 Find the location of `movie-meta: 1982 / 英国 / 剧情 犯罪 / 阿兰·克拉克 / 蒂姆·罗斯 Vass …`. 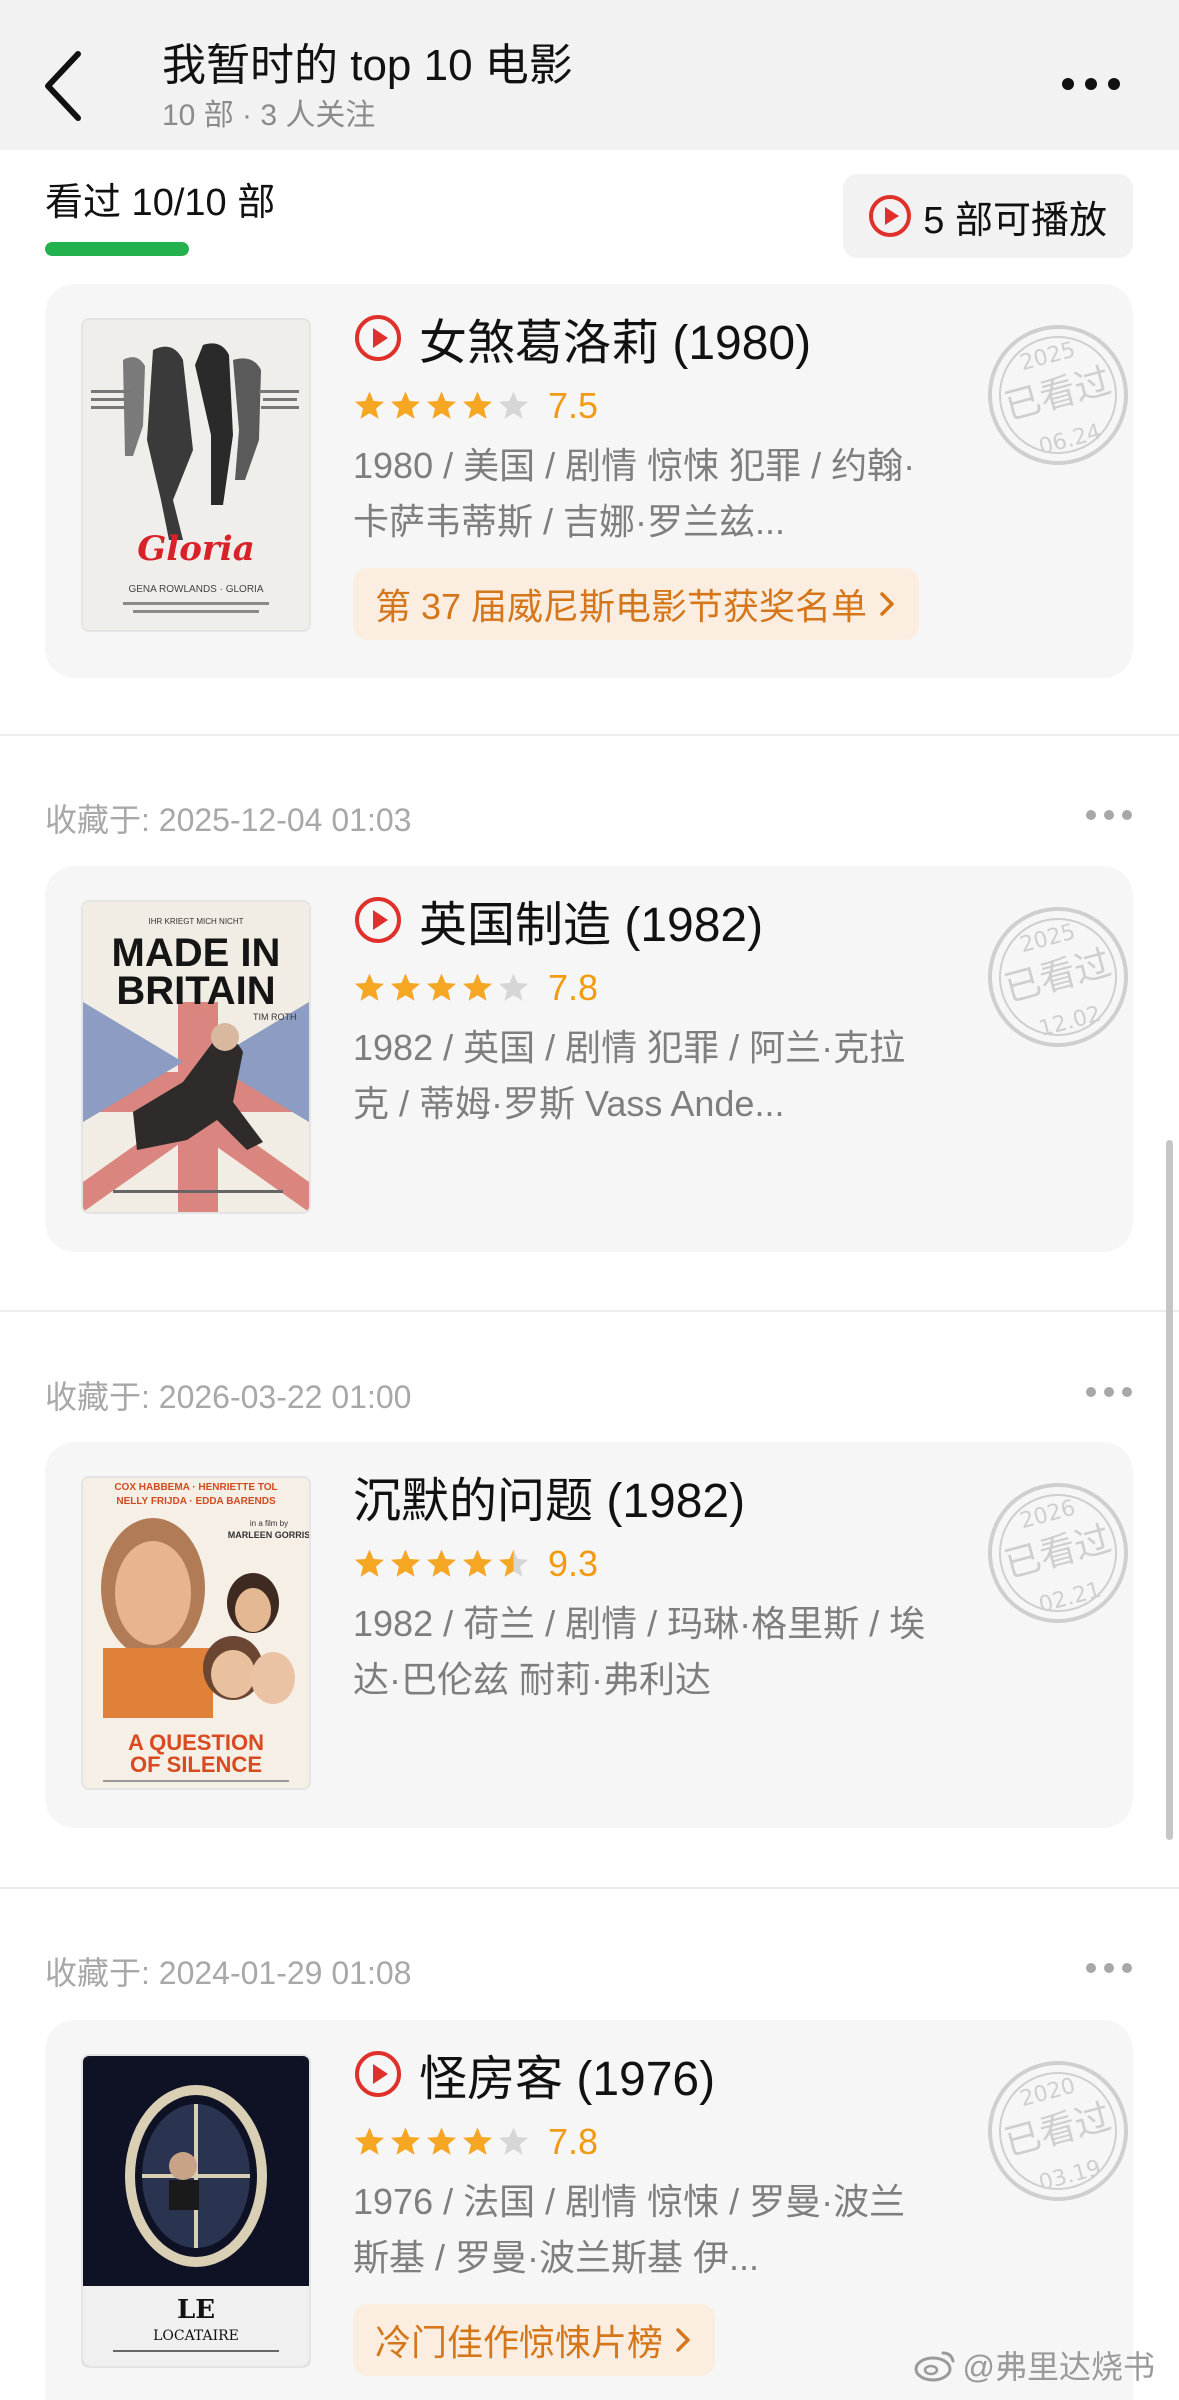

movie-meta: 1982 / 英国 / 剧情 犯罪 / 阿兰·克拉克 / 蒂姆·罗斯 Vass … is located at coordinates (629, 1075).